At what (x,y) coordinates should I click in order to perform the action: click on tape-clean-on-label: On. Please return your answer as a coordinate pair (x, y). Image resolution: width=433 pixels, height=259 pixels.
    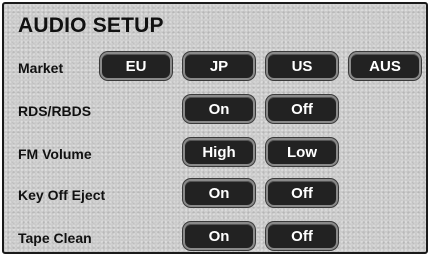
    Looking at the image, I should click on (219, 236).